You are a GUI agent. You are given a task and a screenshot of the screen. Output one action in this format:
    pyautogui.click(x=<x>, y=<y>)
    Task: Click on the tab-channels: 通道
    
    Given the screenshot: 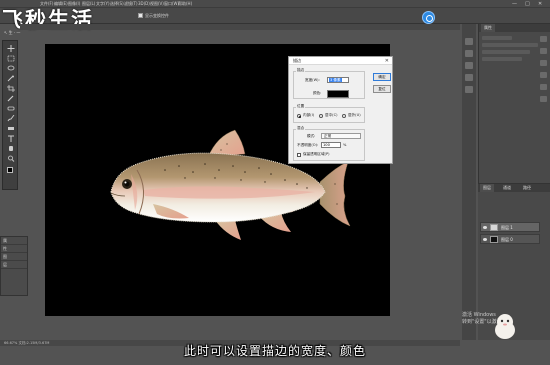 What is the action you would take?
    pyautogui.click(x=507, y=188)
    